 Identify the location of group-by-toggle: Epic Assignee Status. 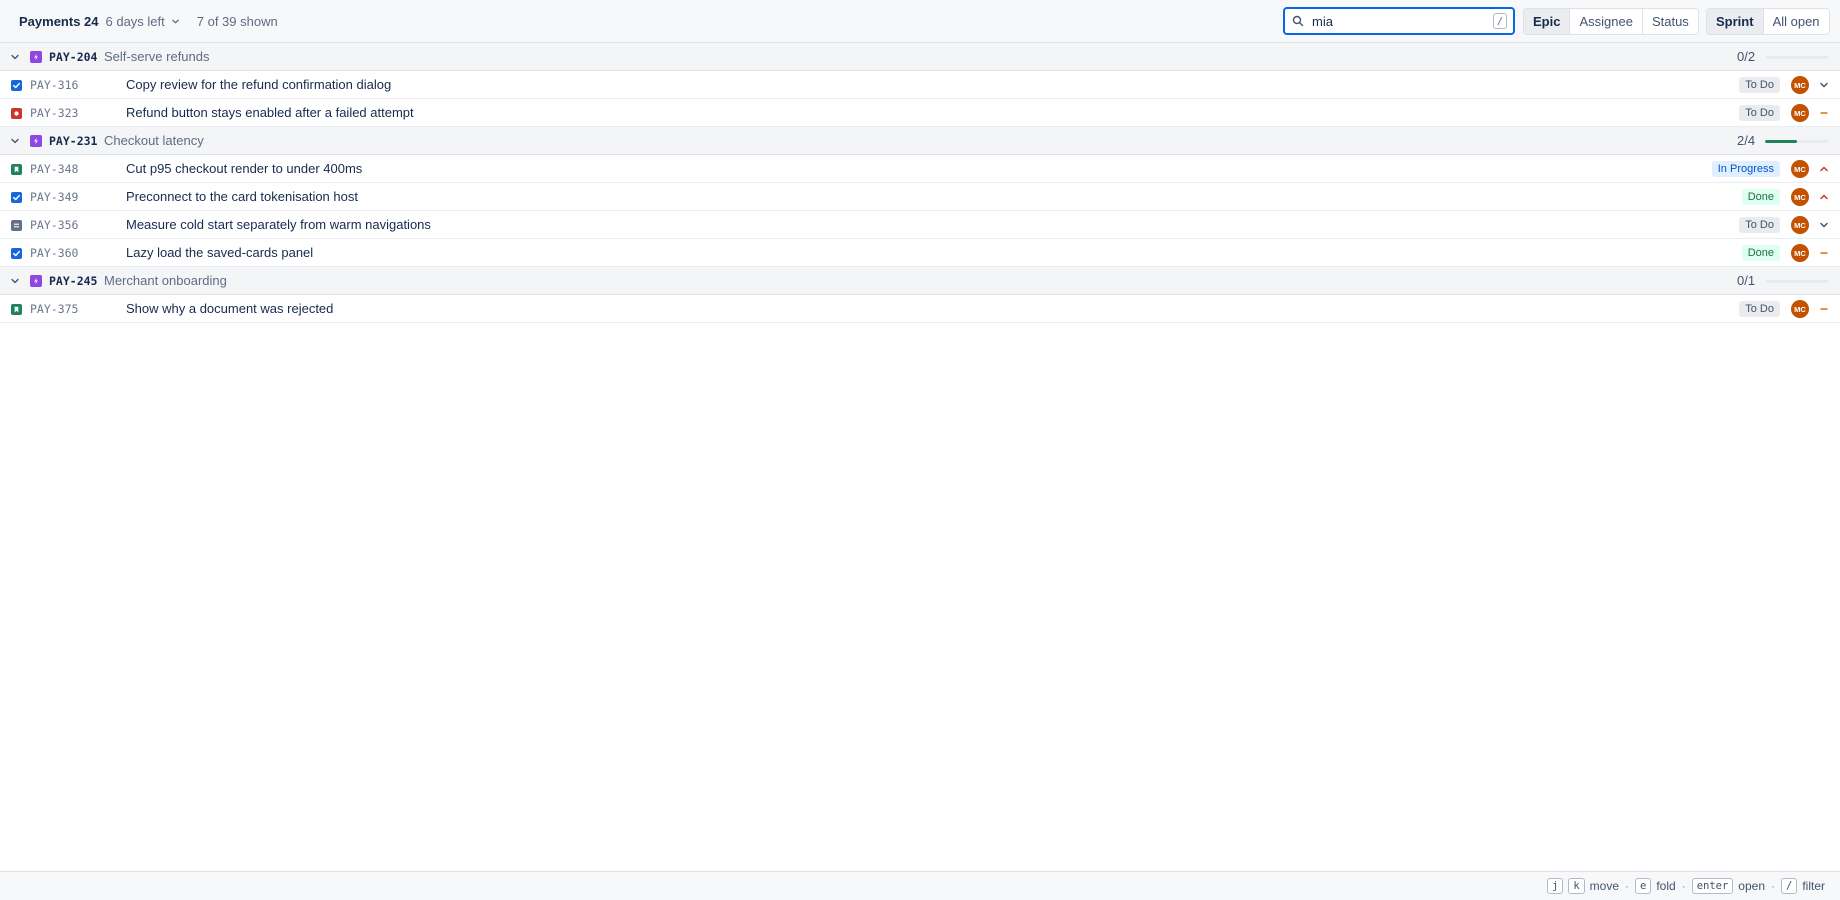
(1611, 21).